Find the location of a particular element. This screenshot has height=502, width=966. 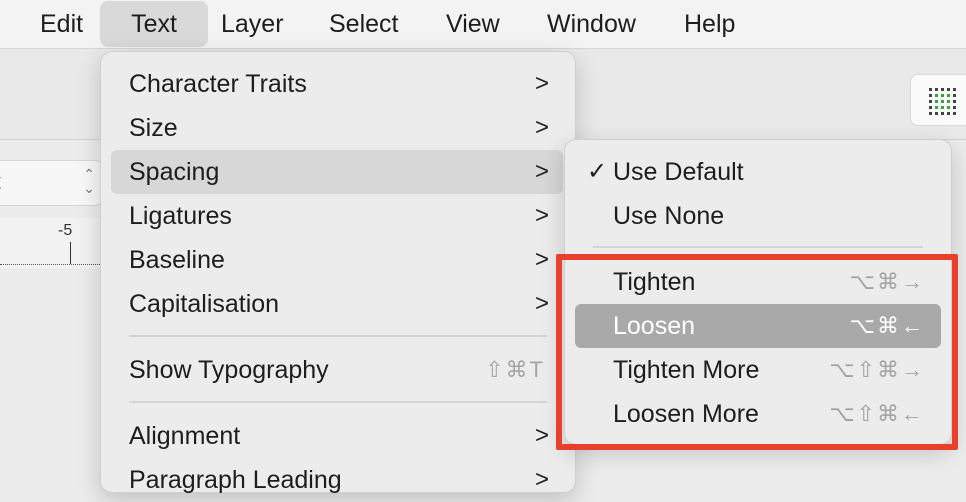

menu-item-paragraph-leading: Paragraph Leading > is located at coordinates (337, 480).